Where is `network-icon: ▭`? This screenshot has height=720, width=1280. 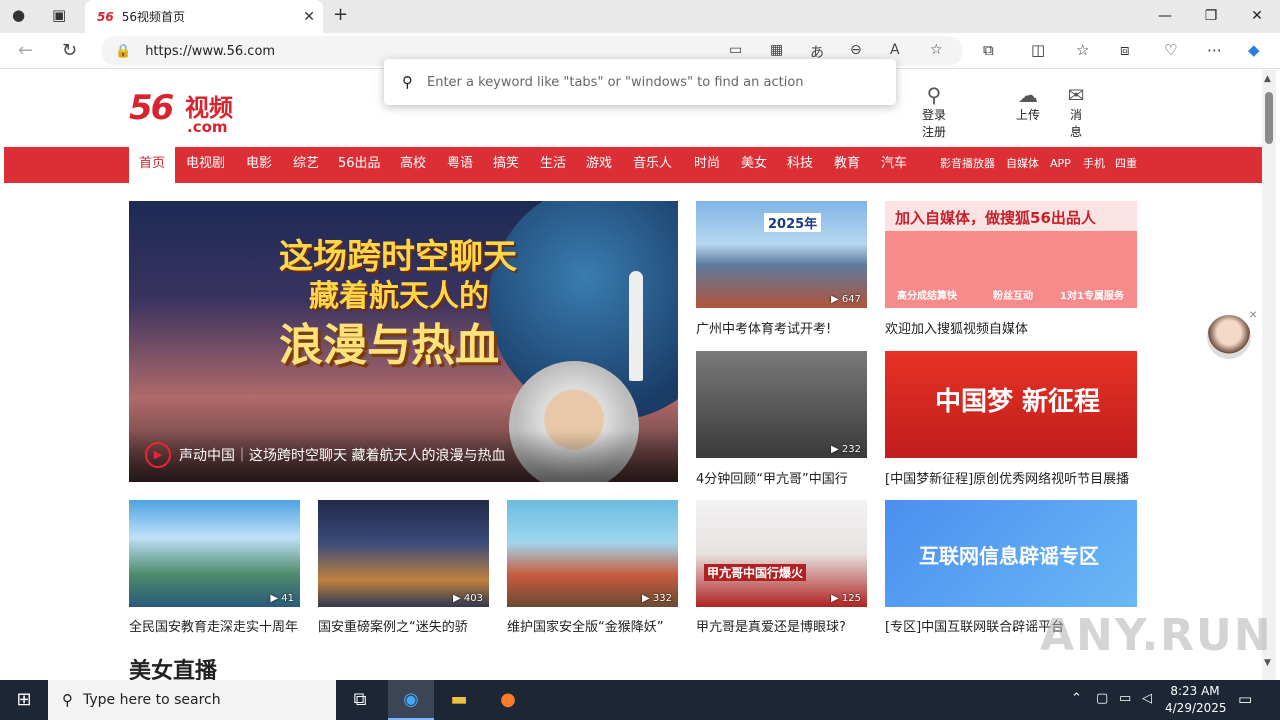 network-icon: ▭ is located at coordinates (1125, 698).